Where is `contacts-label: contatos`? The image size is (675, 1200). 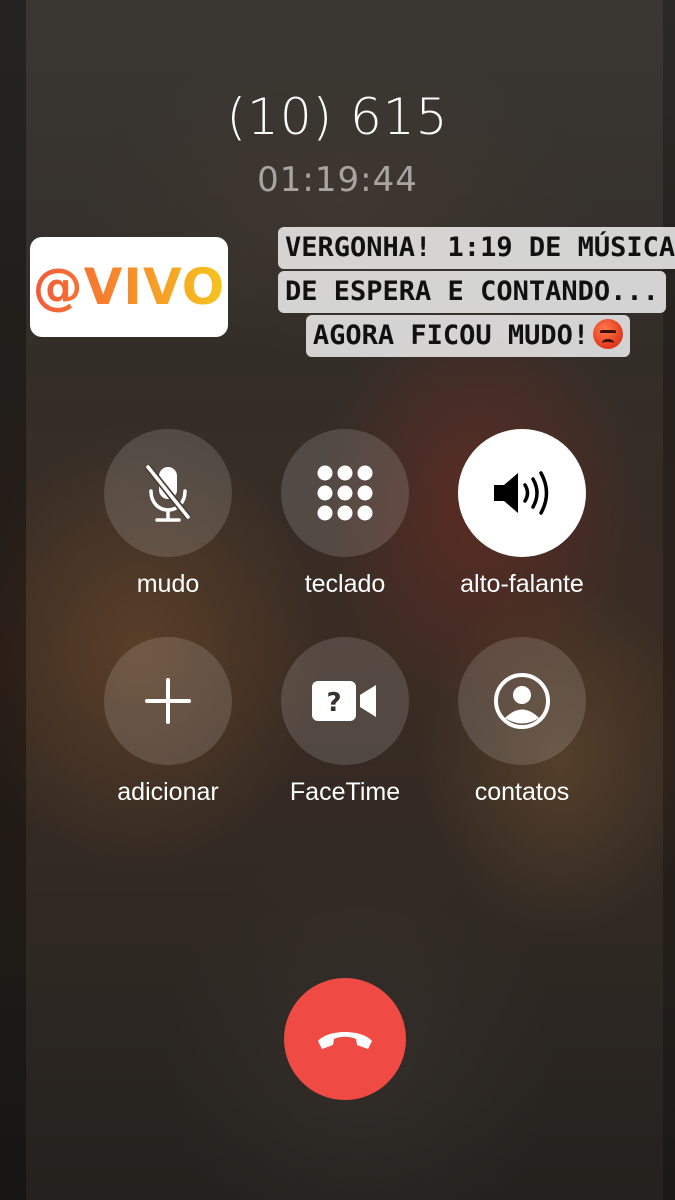 contacts-label: contatos is located at coordinates (522, 792).